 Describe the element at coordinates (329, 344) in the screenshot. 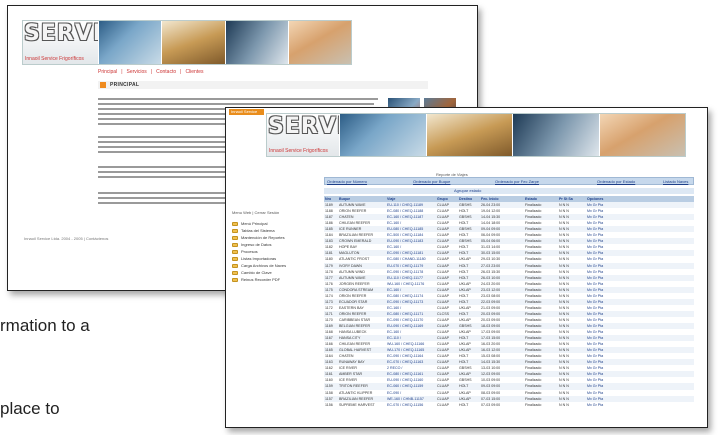

I see `table-cell: 1166` at that location.